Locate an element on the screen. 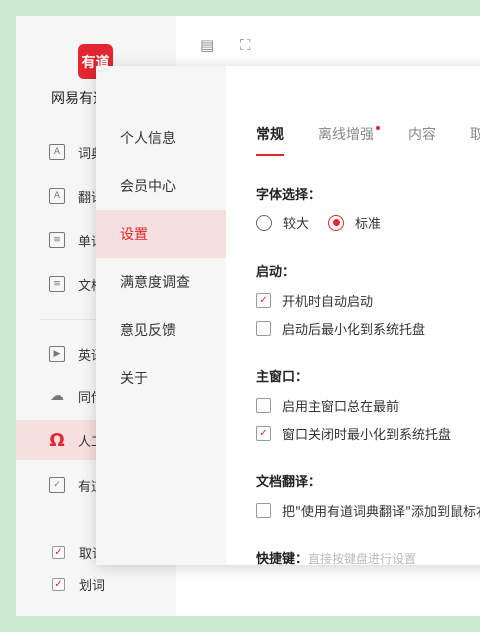 The height and width of the screenshot is (632, 480). window-close-to-tray: ✓ 窗口关闭时最小化到系统托盘 is located at coordinates (353, 433).